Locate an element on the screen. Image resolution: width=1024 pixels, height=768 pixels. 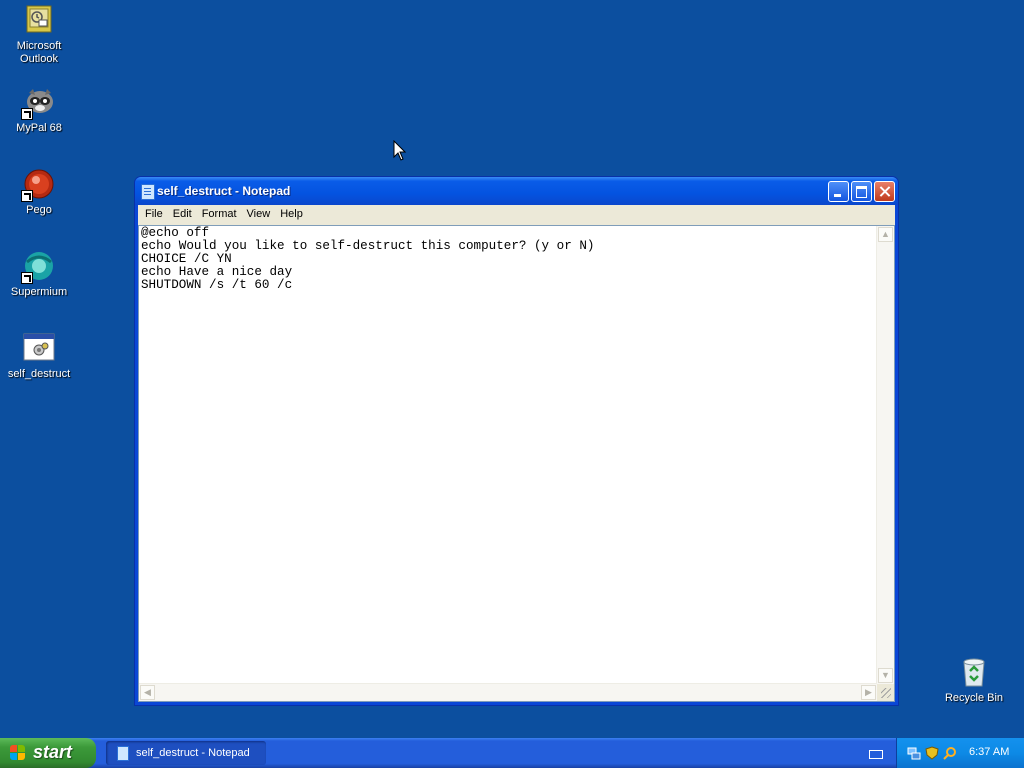
desktop-icon-label: MyPal 68 is located at coordinates (39, 128).